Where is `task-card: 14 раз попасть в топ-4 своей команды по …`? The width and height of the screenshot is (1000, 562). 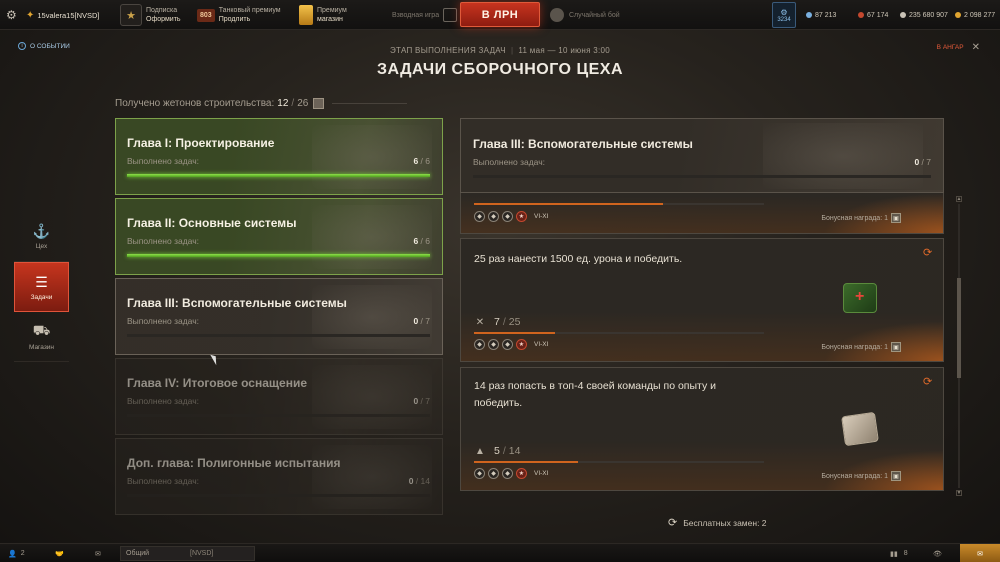
task-card: 14 раз попасть в топ-4 своей команды по … is located at coordinates (702, 429).